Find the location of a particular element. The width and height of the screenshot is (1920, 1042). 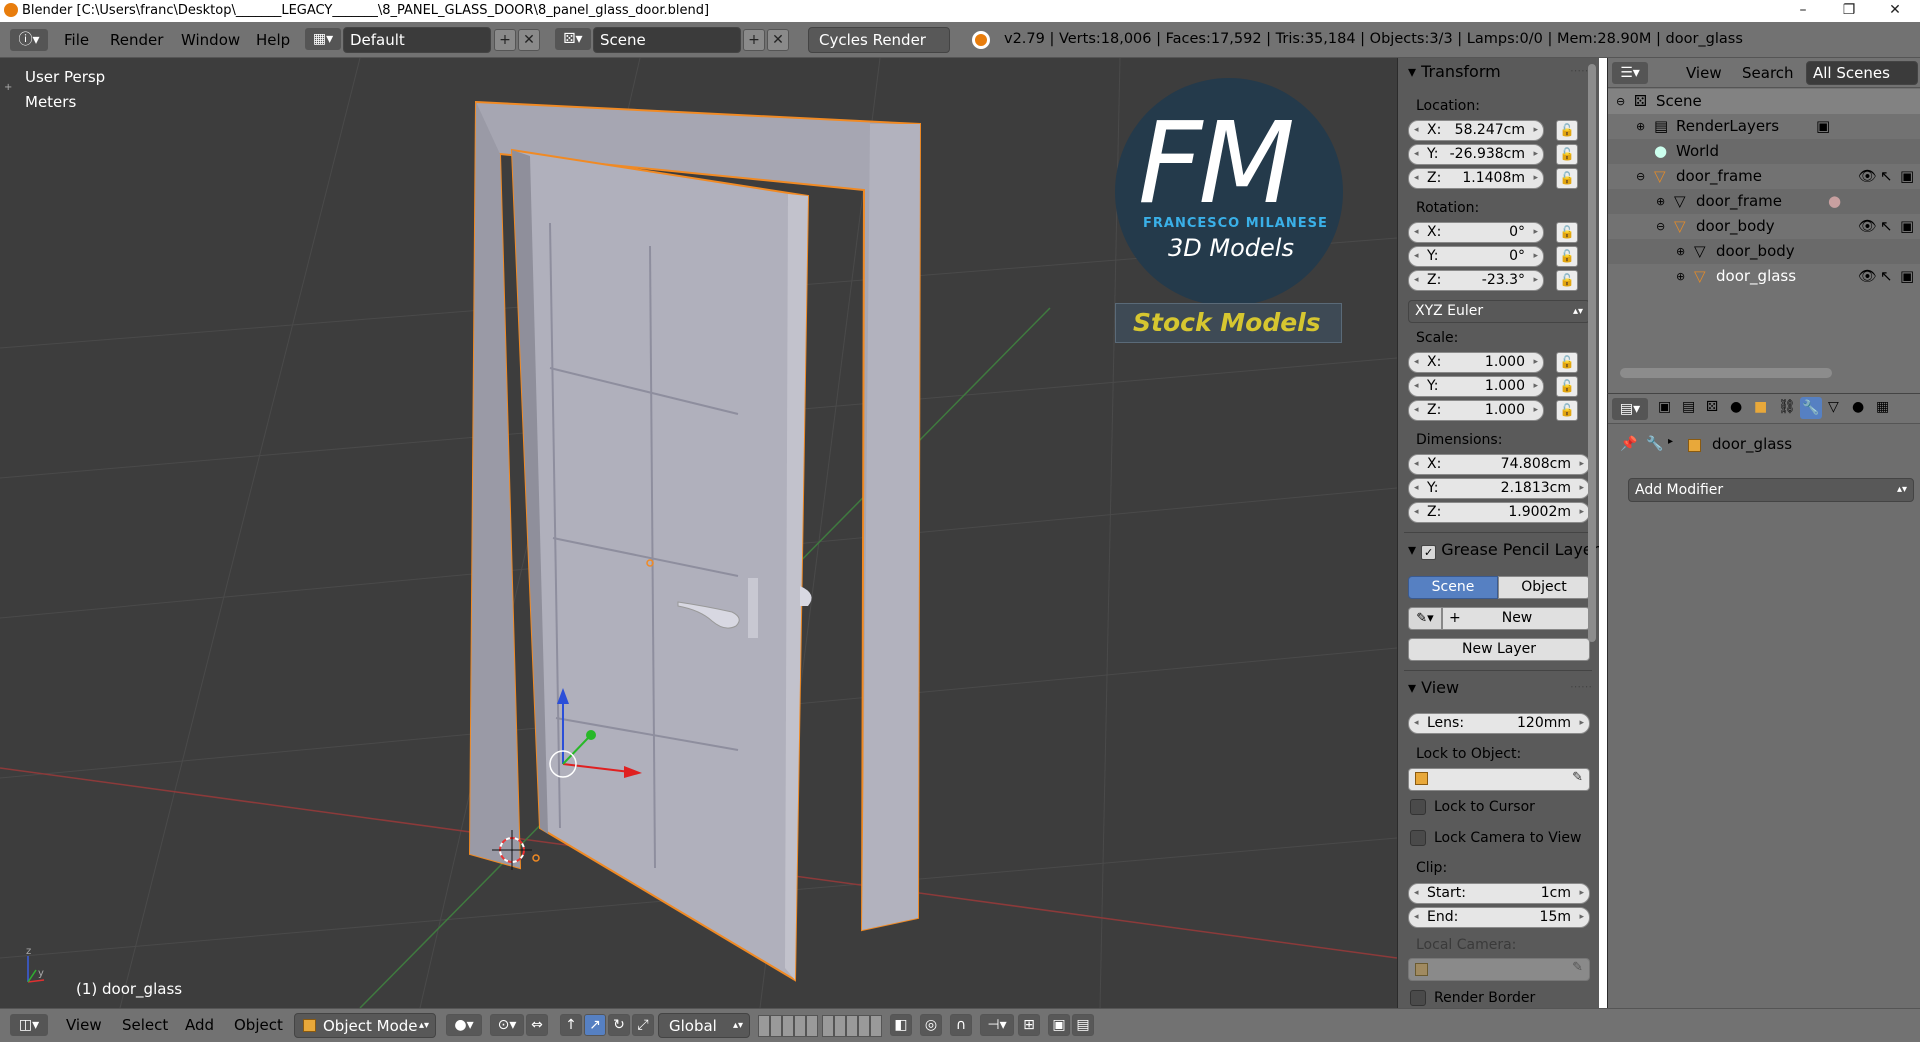

menu-view: View is located at coordinates (84, 1025).